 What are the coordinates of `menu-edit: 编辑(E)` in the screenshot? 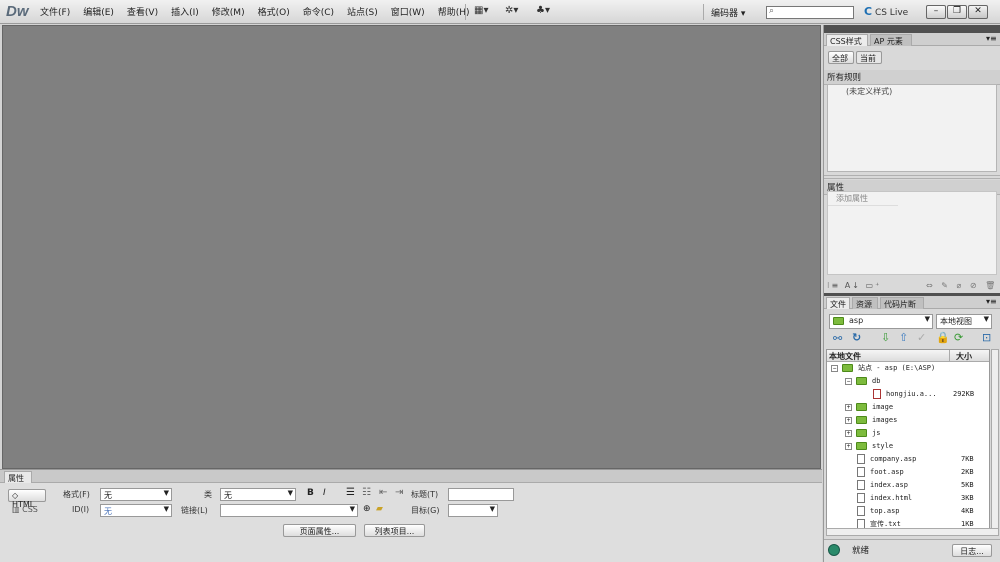 It's located at (98, 11).